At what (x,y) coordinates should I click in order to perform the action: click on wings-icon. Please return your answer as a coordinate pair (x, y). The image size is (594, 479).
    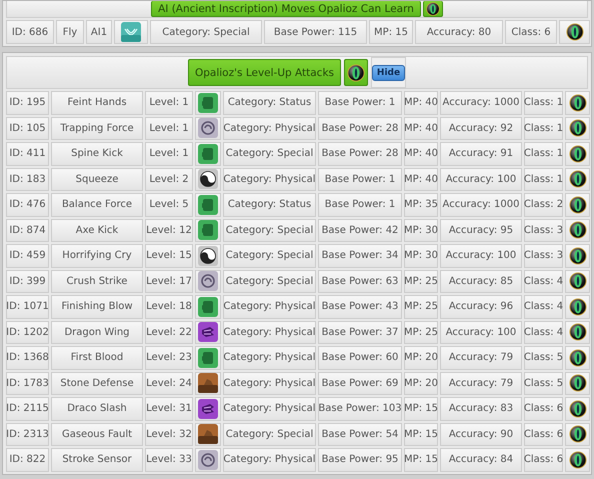
    Looking at the image, I should click on (131, 32).